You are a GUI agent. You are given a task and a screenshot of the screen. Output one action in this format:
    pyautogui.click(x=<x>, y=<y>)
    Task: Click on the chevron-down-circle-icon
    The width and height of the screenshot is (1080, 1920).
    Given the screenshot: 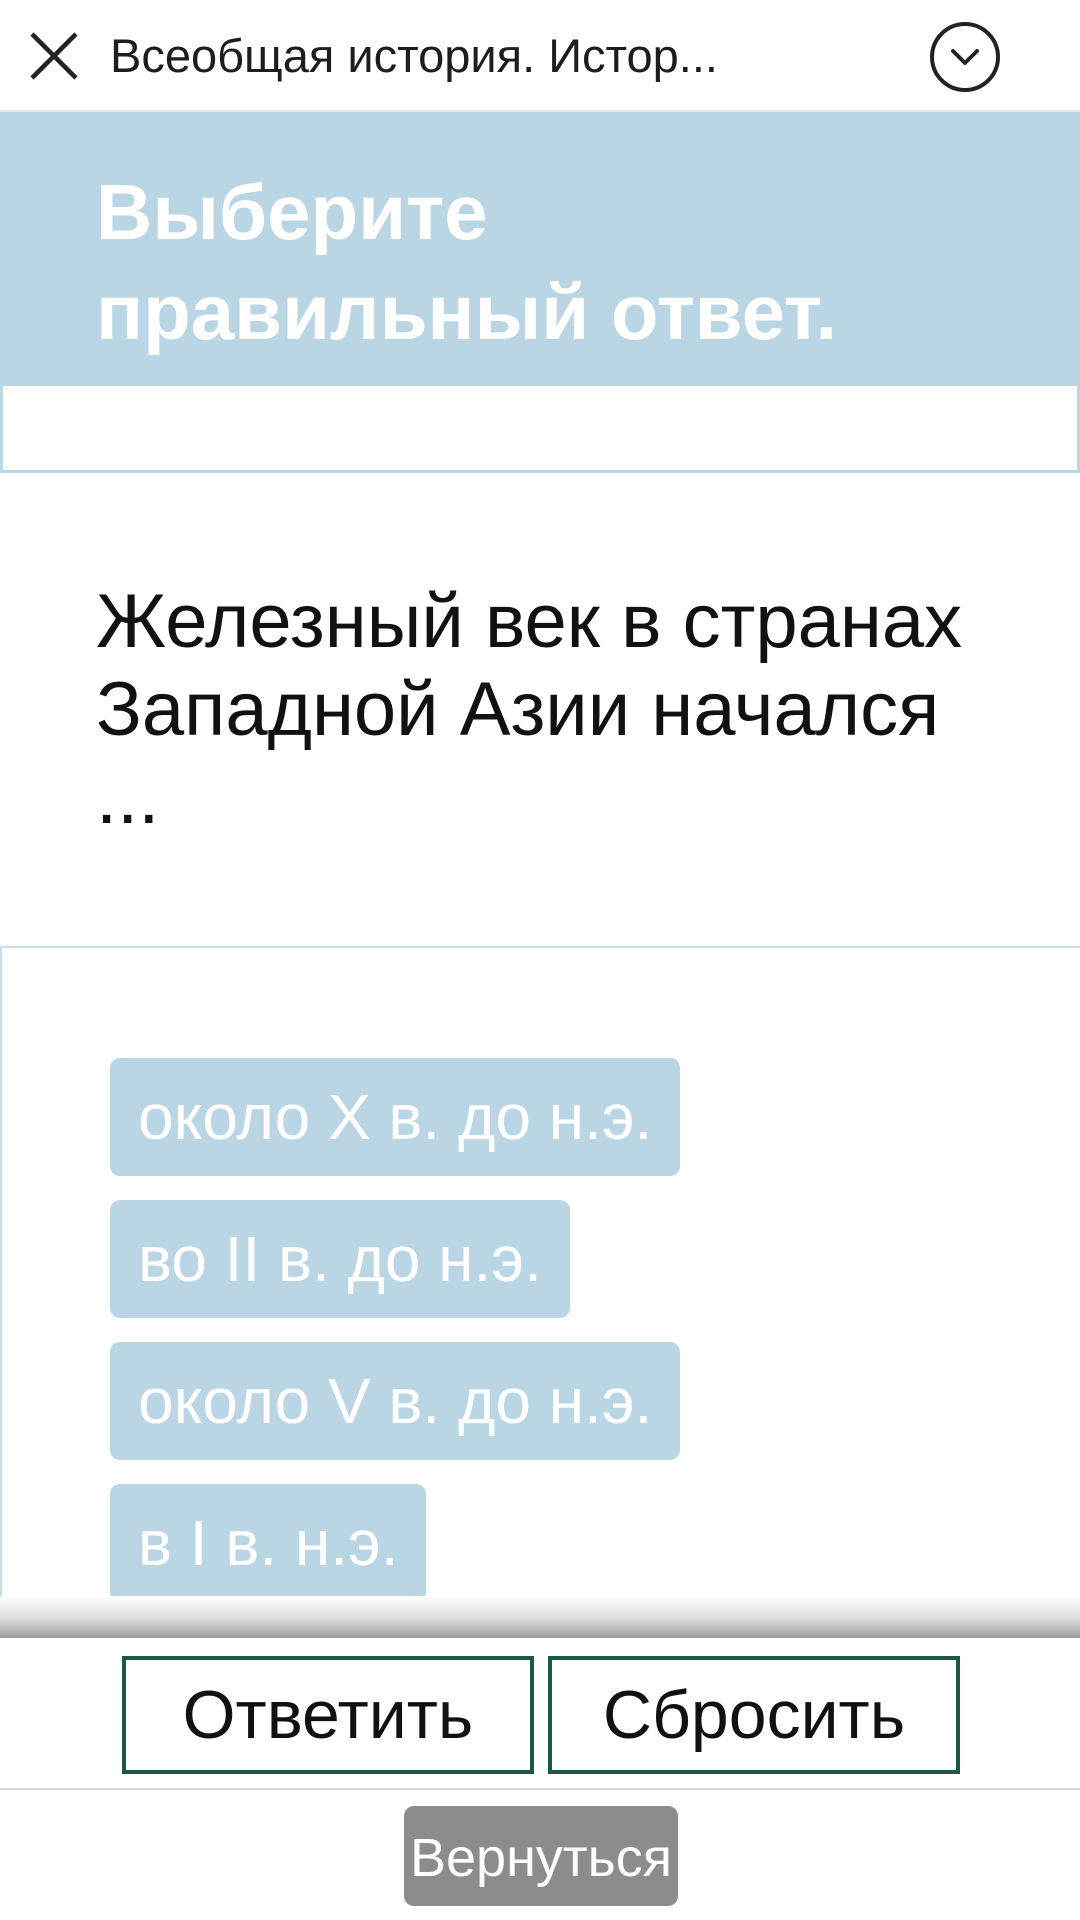 What is the action you would take?
    pyautogui.click(x=965, y=57)
    